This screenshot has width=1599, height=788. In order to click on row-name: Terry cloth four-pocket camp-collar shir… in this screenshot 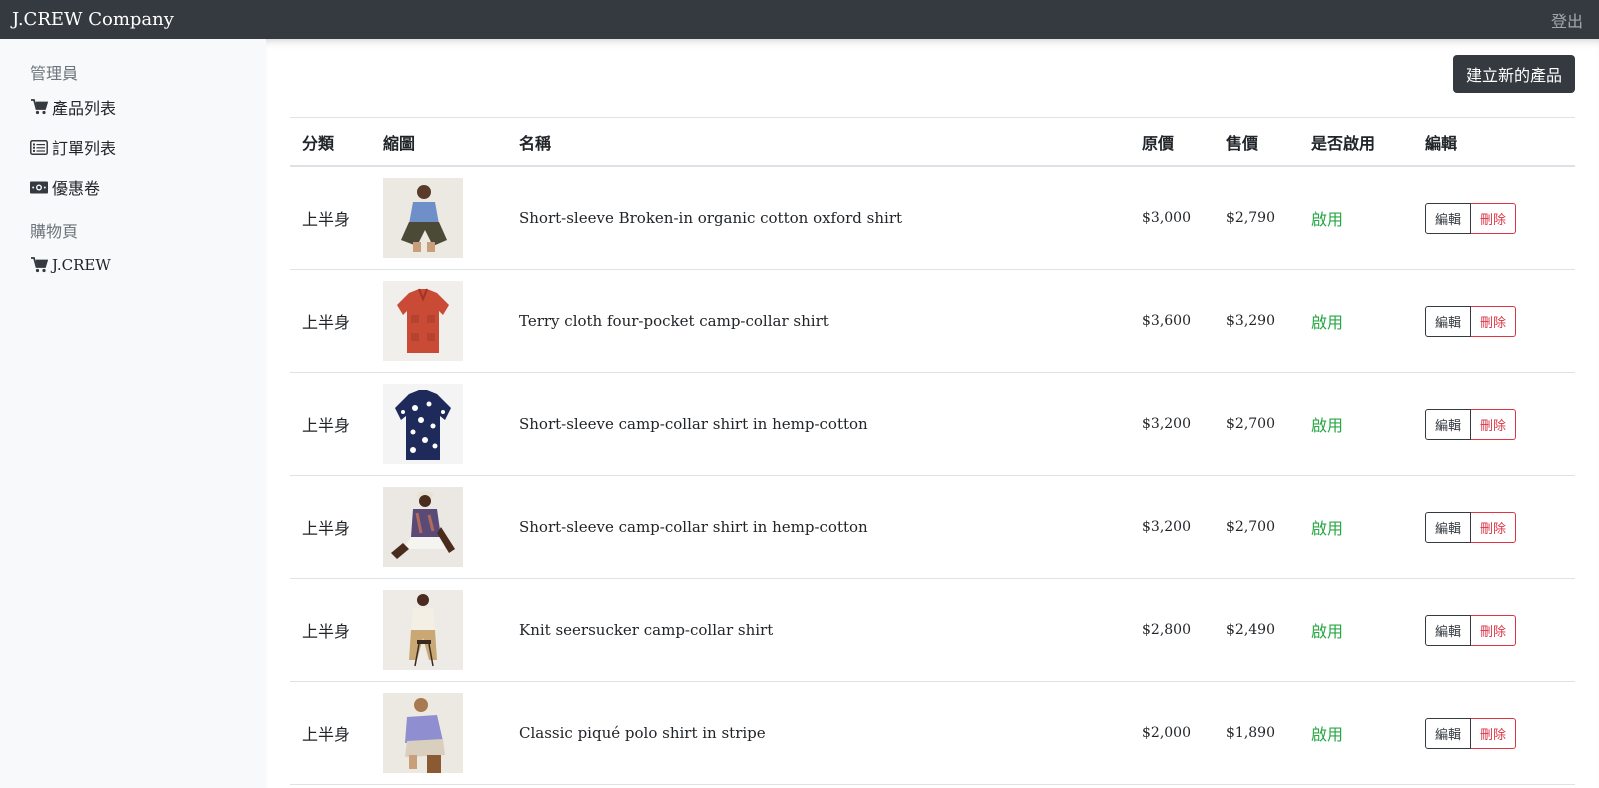, I will do `click(674, 321)`.